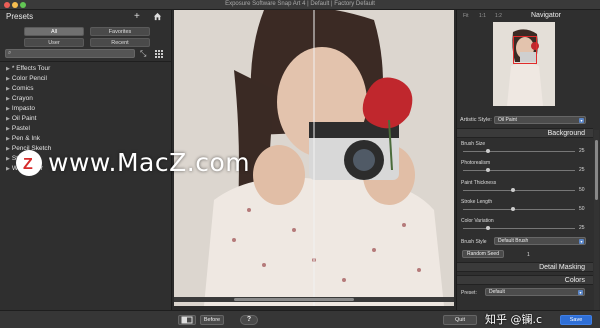 This screenshot has height=328, width=600. What do you see at coordinates (525, 133) in the screenshot?
I see `background-section-header: Background` at bounding box center [525, 133].